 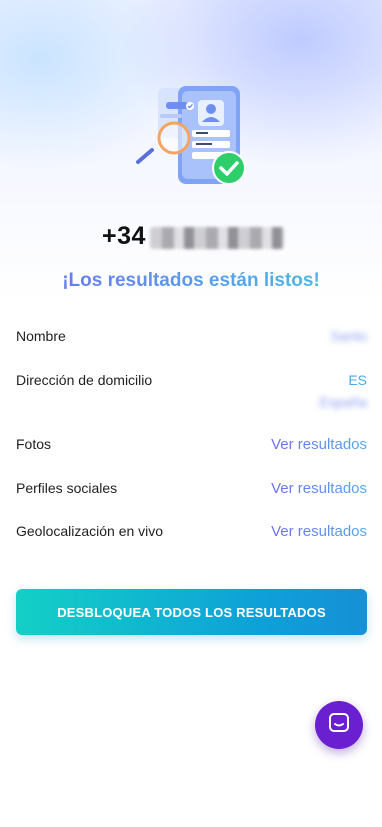 What do you see at coordinates (191, 444) in the screenshot?
I see `row-fotos: Fotos Ver resultados` at bounding box center [191, 444].